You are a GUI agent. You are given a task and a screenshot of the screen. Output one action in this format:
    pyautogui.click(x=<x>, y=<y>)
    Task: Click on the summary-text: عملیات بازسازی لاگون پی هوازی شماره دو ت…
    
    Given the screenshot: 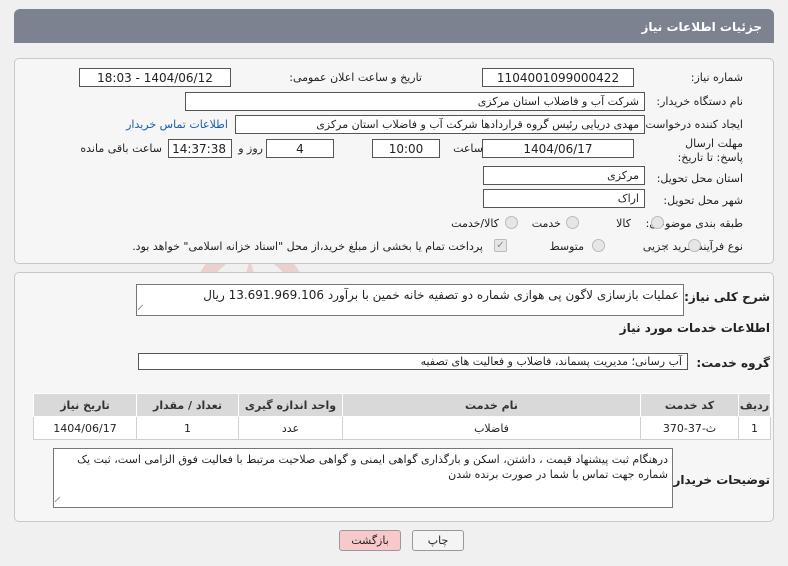 What is the action you would take?
    pyautogui.click(x=441, y=295)
    